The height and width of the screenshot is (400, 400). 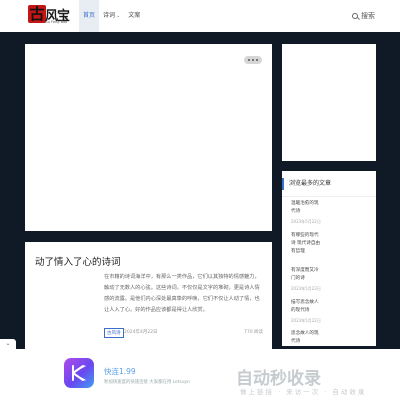 What do you see at coordinates (147, 382) in the screenshot?
I see `app-description: 秒加快速度的快速连接 大家都在用 Letsvpn` at bounding box center [147, 382].